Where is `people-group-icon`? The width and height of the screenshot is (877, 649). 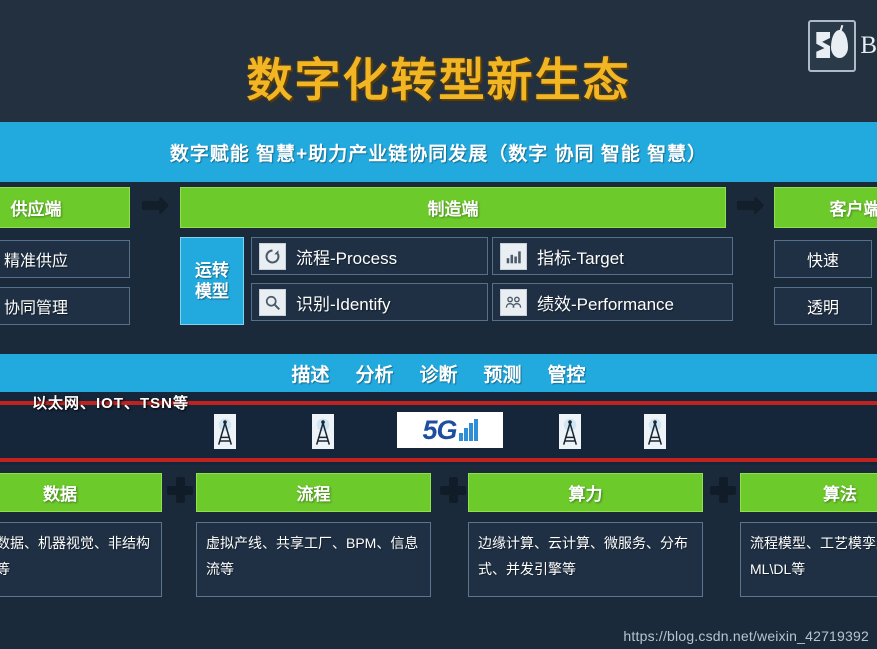 people-group-icon is located at coordinates (513, 302).